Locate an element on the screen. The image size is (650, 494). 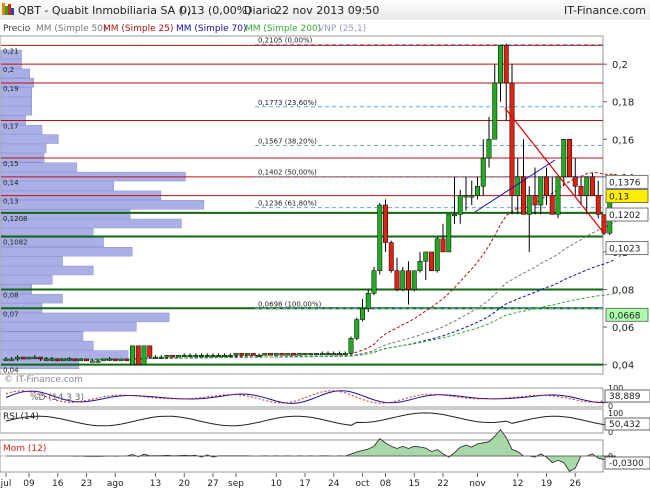
price-y-tick-label: 0,06 is located at coordinates (623, 328).